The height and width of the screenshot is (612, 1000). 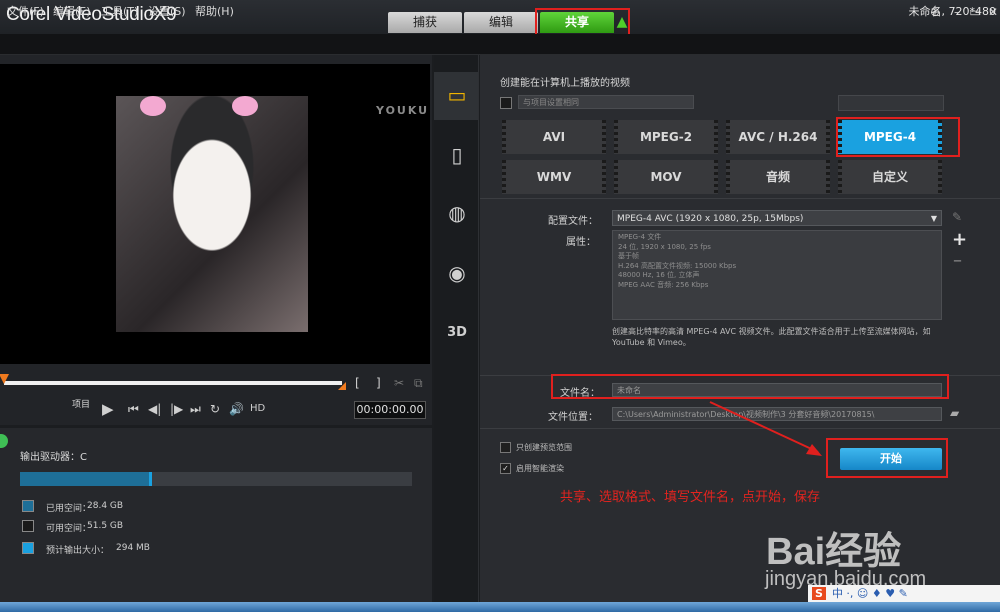 What do you see at coordinates (457, 333) in the screenshot?
I see `3d-icon: 3D` at bounding box center [457, 333].